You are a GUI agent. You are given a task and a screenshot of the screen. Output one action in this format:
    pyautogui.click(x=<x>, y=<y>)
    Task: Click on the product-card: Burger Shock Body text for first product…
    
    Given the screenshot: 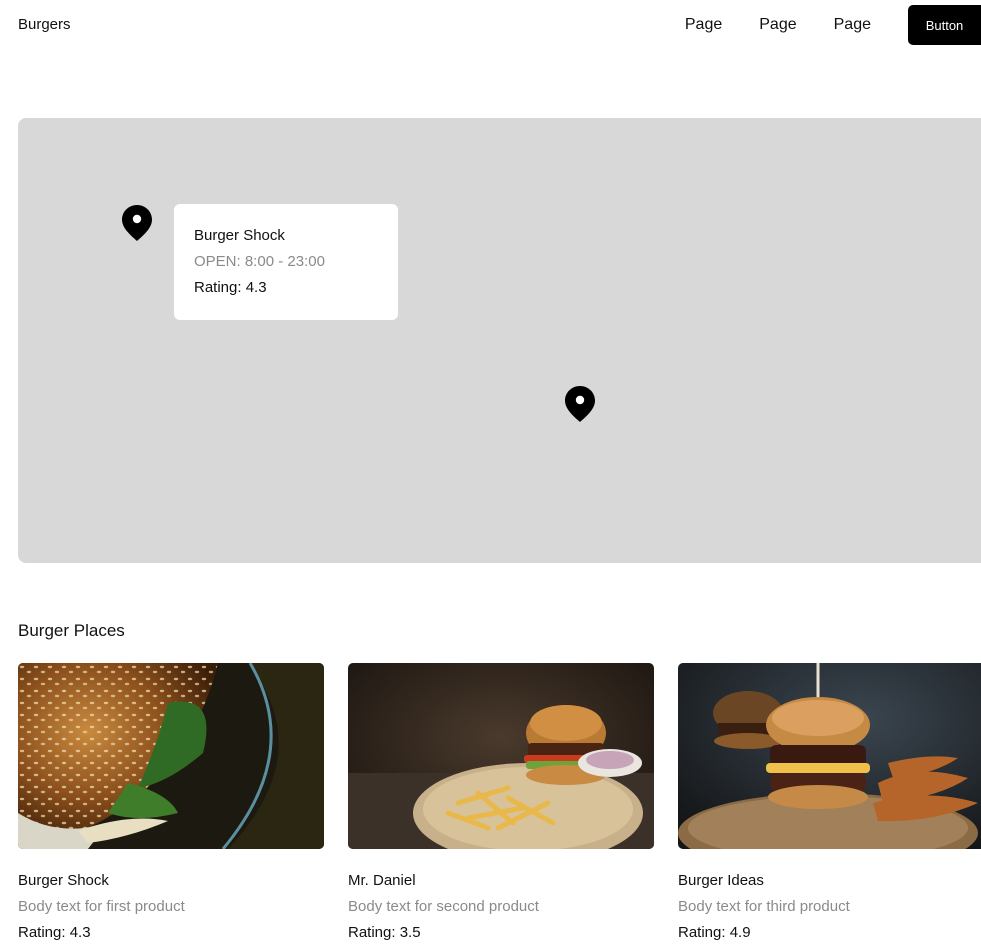 What is the action you would take?
    pyautogui.click(x=171, y=802)
    